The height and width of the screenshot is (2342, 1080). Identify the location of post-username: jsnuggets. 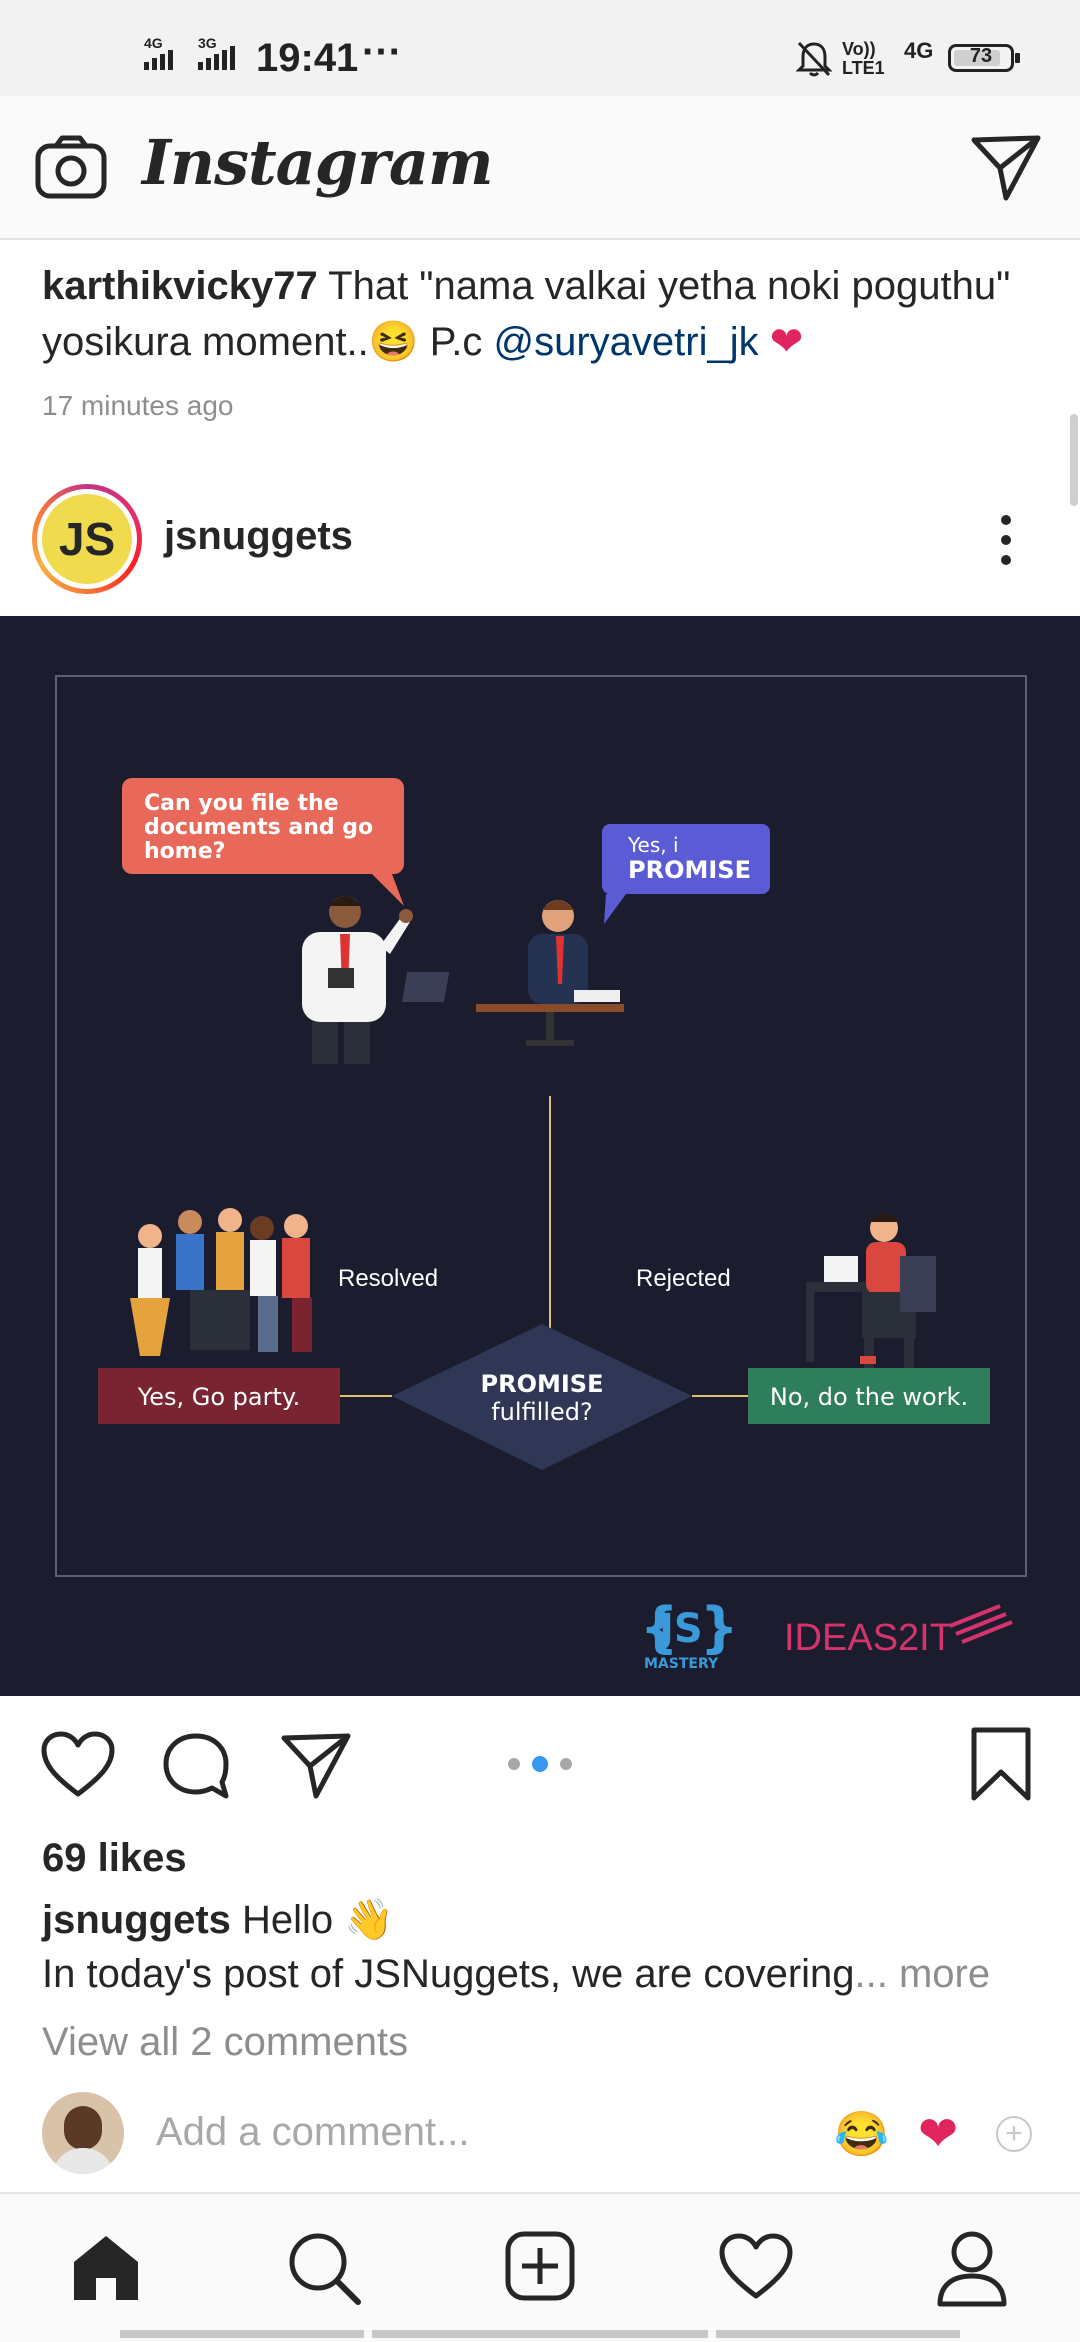
(258, 536).